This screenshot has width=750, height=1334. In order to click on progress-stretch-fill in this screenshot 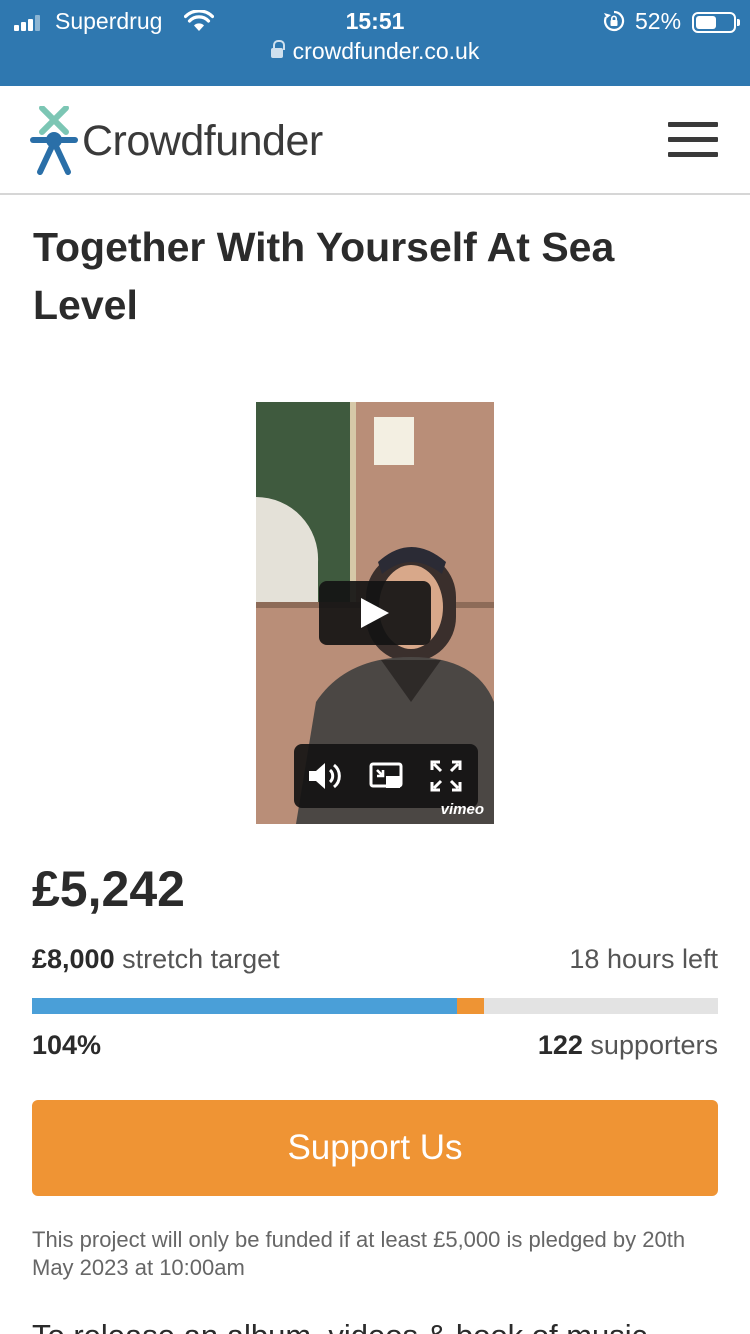, I will do `click(470, 1006)`.